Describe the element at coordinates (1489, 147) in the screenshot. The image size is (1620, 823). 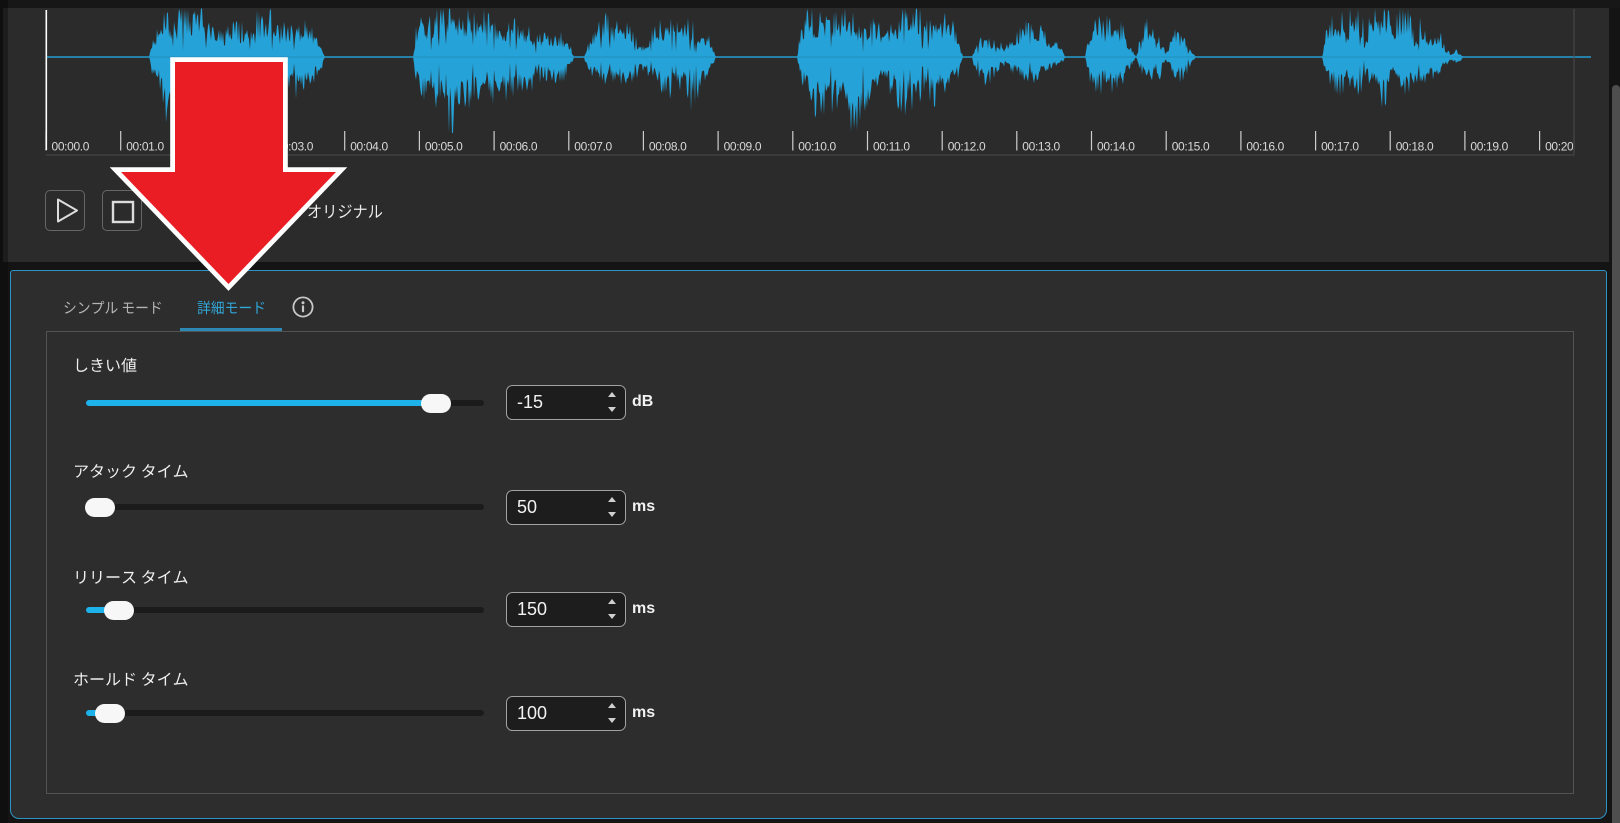
I see `svg-text: 00:19.0` at that location.